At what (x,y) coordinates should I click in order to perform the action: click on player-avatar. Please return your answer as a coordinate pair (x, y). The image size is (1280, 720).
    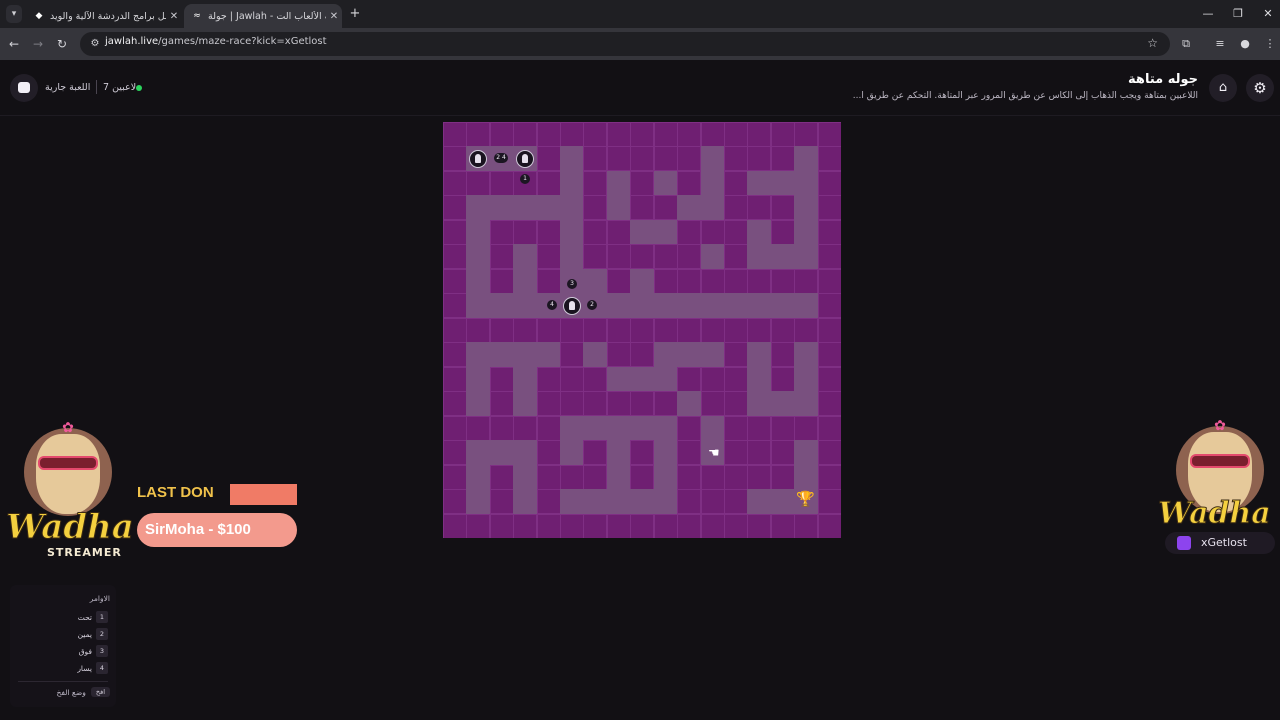
    Looking at the image, I should click on (478, 158).